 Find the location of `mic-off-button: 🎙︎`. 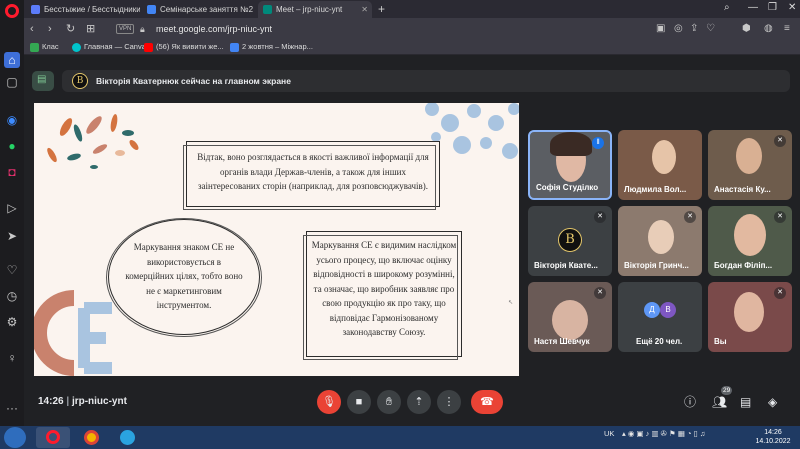

mic-off-button: 🎙︎ is located at coordinates (329, 402).